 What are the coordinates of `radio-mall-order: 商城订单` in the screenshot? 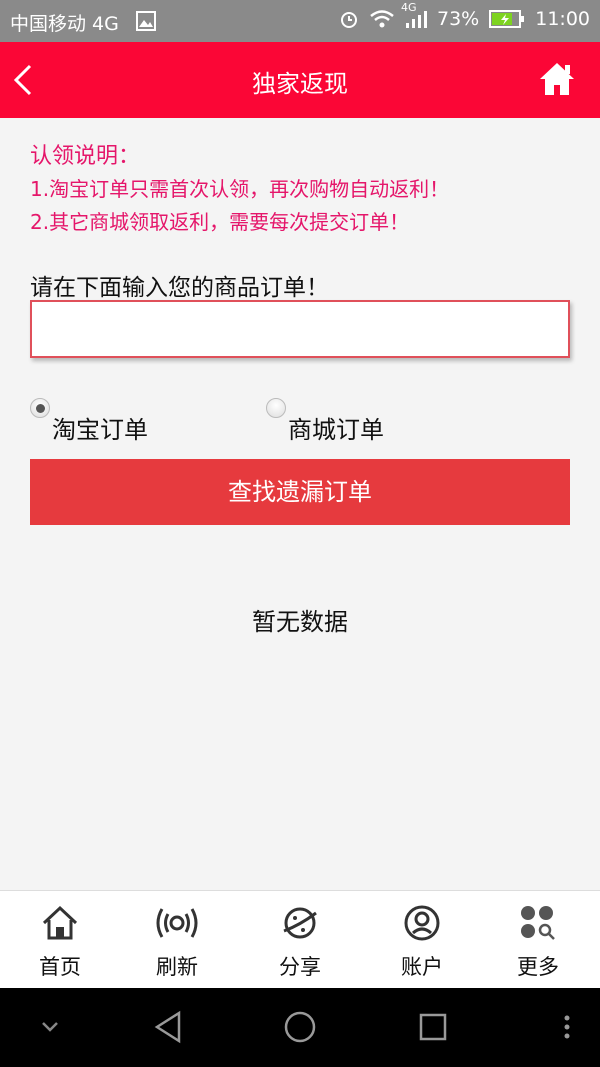 It's located at (325, 420).